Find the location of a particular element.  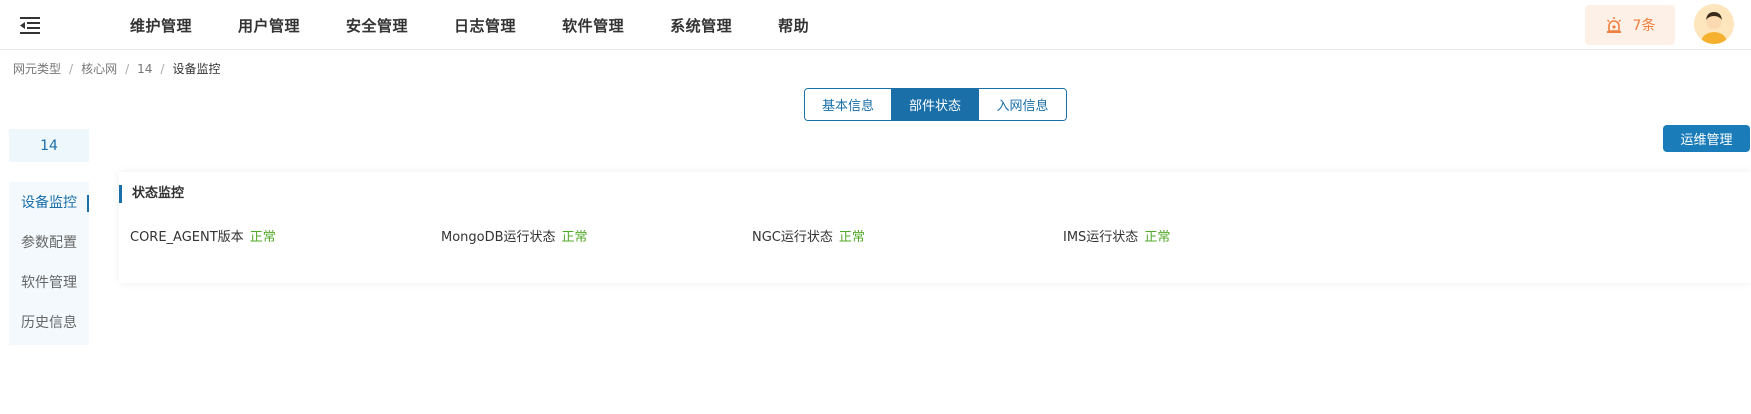

side-item-param-config: 参数配置 is located at coordinates (49, 242).